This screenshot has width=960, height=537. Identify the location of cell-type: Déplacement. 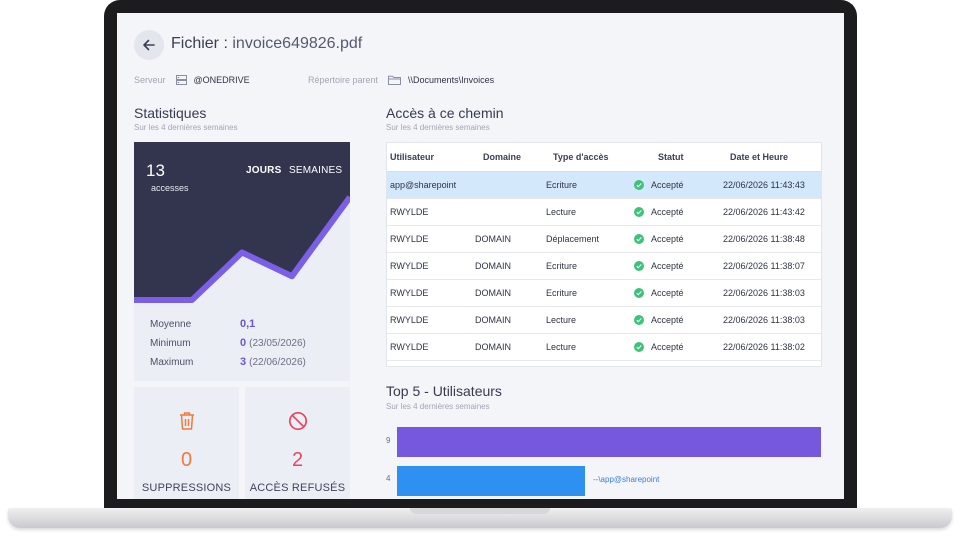
(573, 239).